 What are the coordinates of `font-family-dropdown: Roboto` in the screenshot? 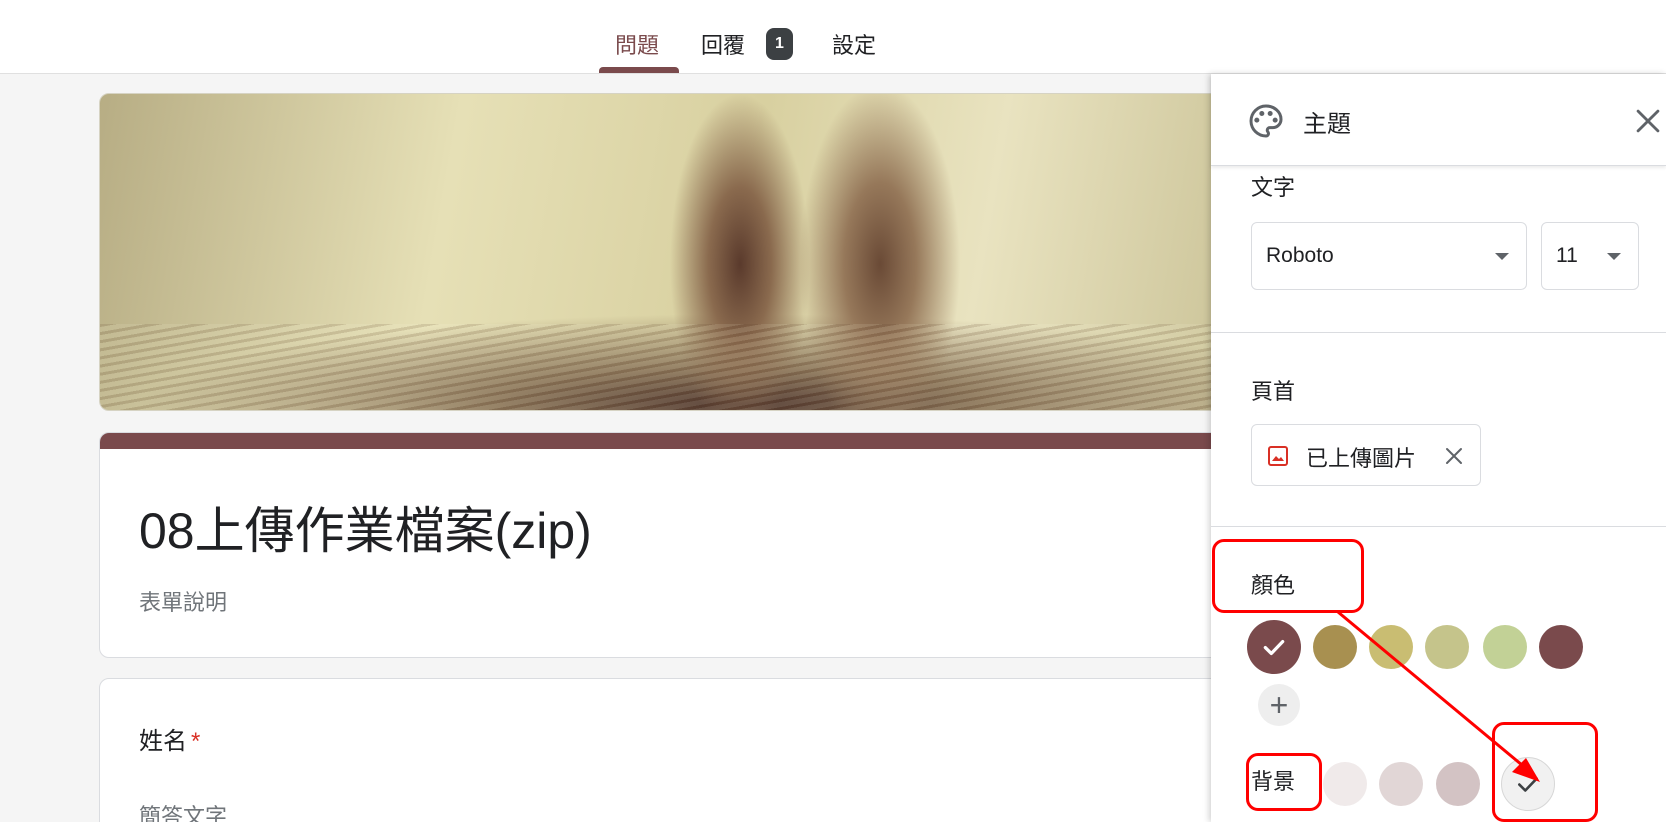 It's located at (1389, 256).